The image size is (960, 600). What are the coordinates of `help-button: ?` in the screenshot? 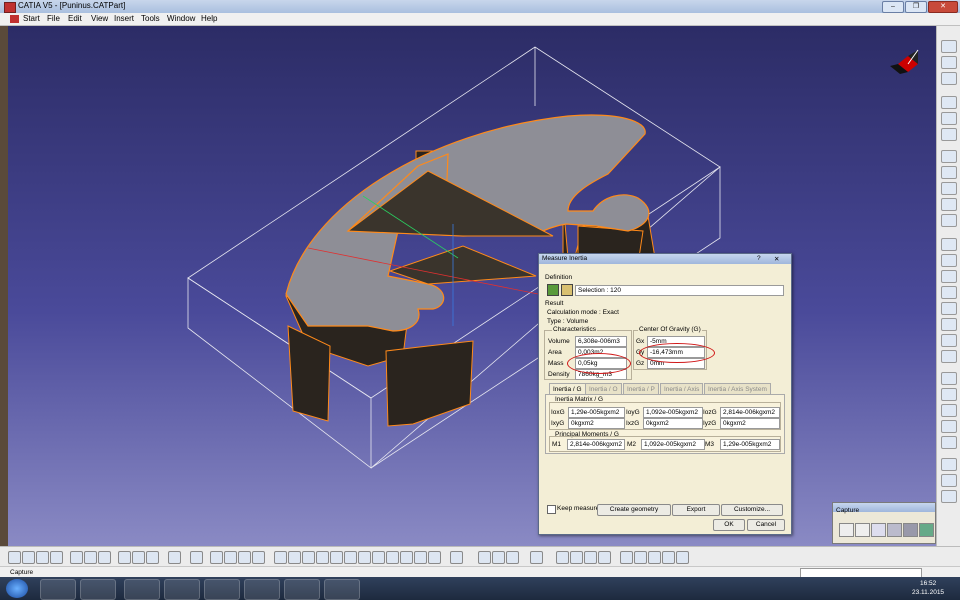 It's located at (759, 258).